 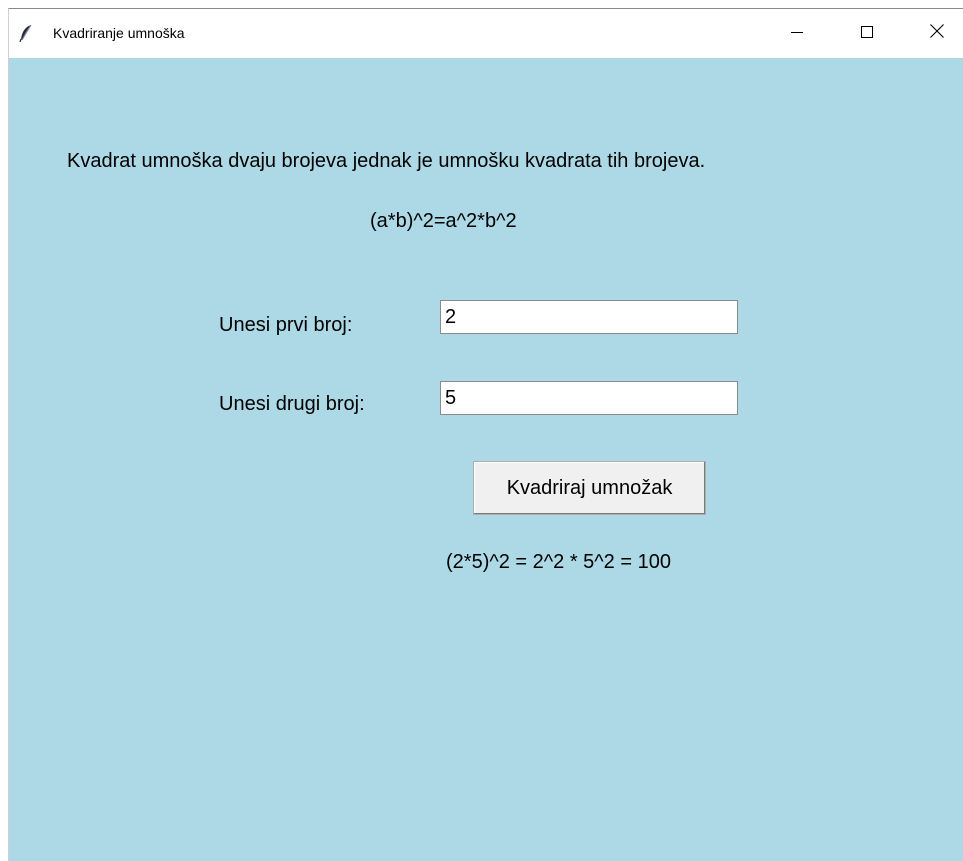 I want to click on second-number-label: Unesi drugi broj:, so click(x=292, y=404).